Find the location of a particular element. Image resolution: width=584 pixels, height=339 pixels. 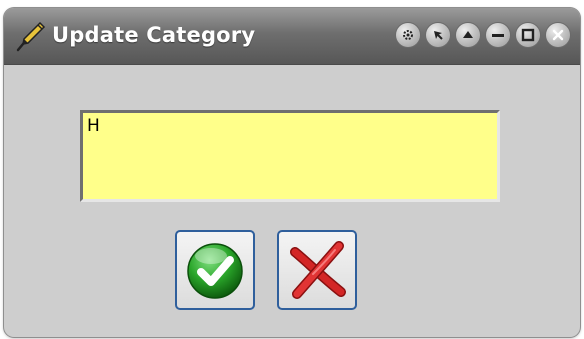

cancel-button is located at coordinates (317, 270).